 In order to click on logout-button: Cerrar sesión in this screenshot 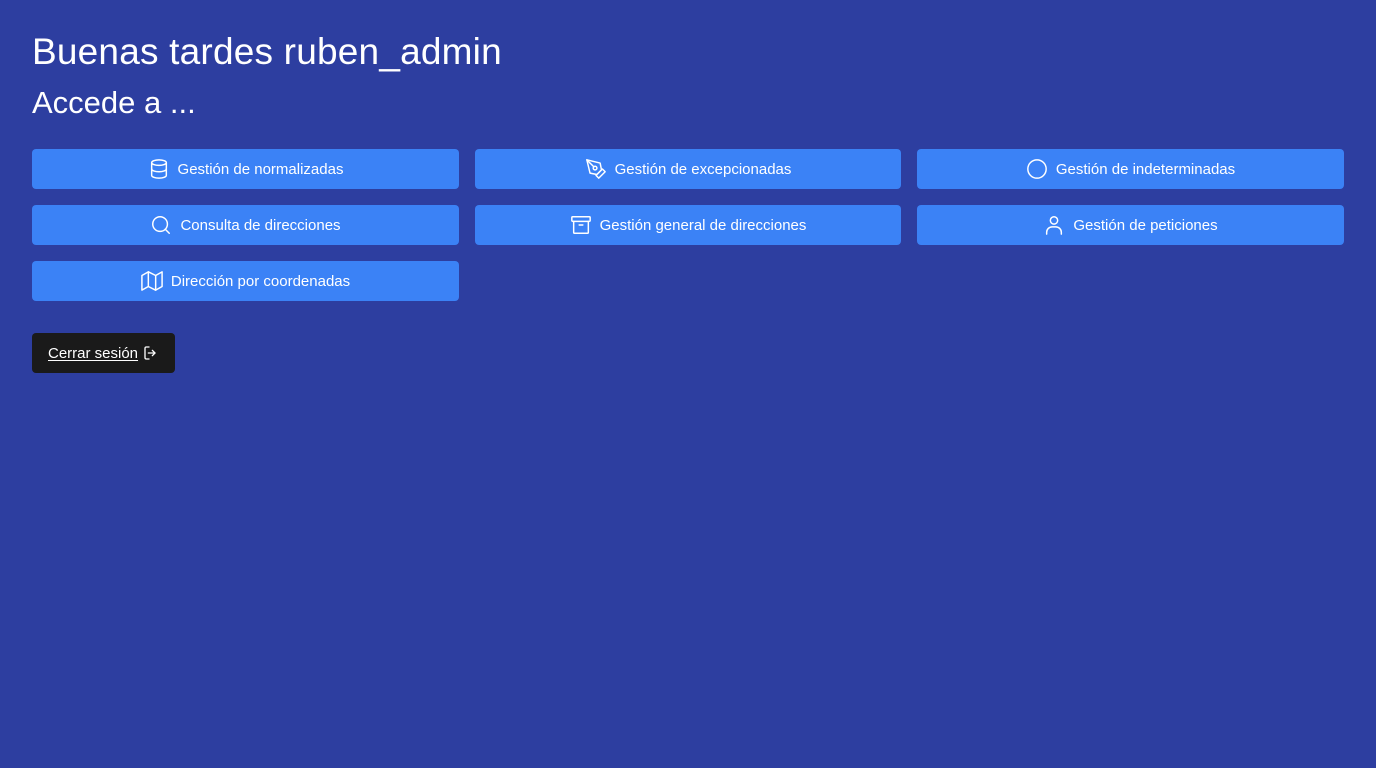, I will do `click(104, 353)`.